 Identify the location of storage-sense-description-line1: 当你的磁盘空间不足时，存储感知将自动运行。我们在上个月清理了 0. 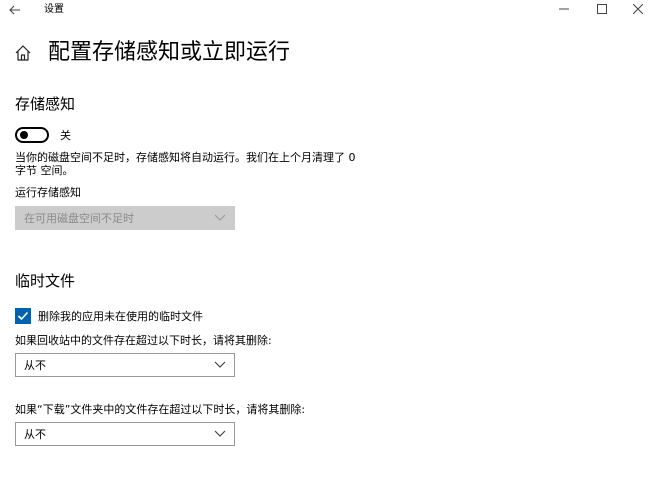
(185, 157).